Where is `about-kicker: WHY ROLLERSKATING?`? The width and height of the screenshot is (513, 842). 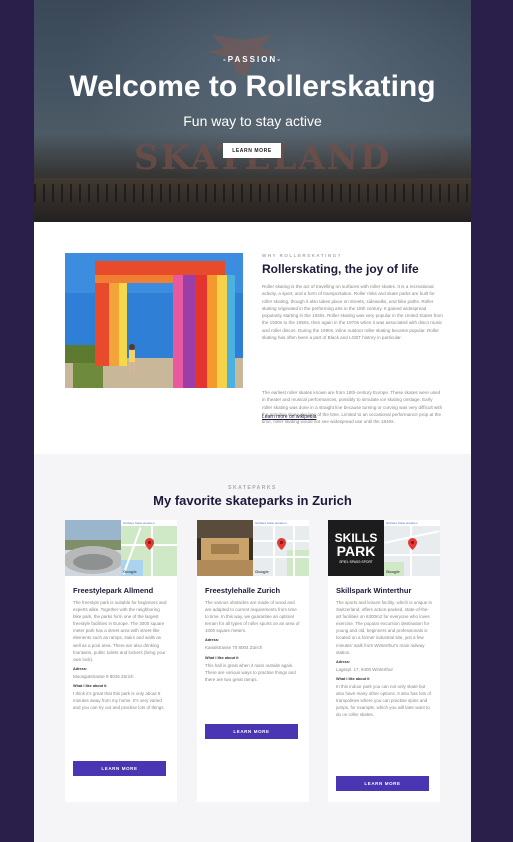 about-kicker: WHY ROLLERSKATING? is located at coordinates (302, 255).